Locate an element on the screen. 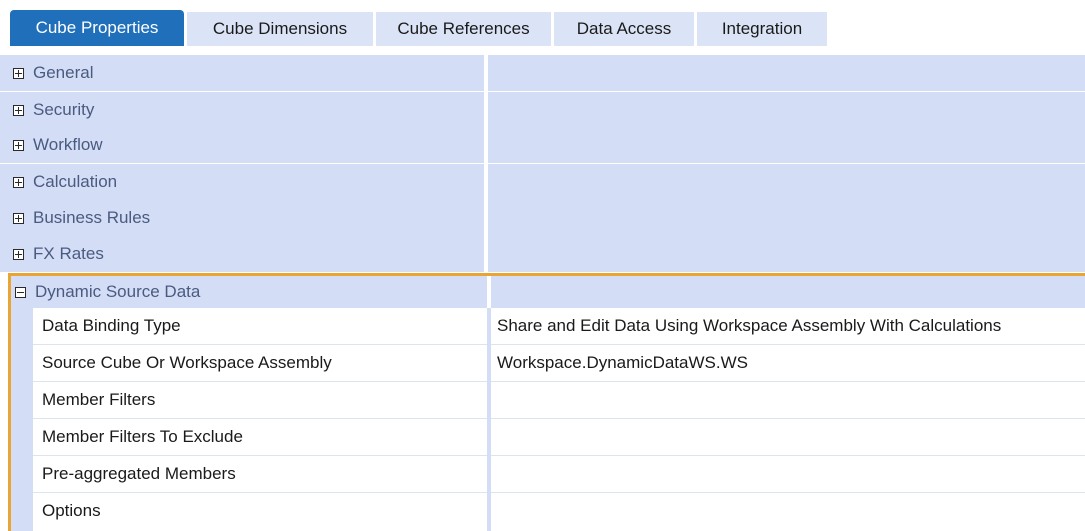 The width and height of the screenshot is (1085, 531). group-label: Security is located at coordinates (64, 109).